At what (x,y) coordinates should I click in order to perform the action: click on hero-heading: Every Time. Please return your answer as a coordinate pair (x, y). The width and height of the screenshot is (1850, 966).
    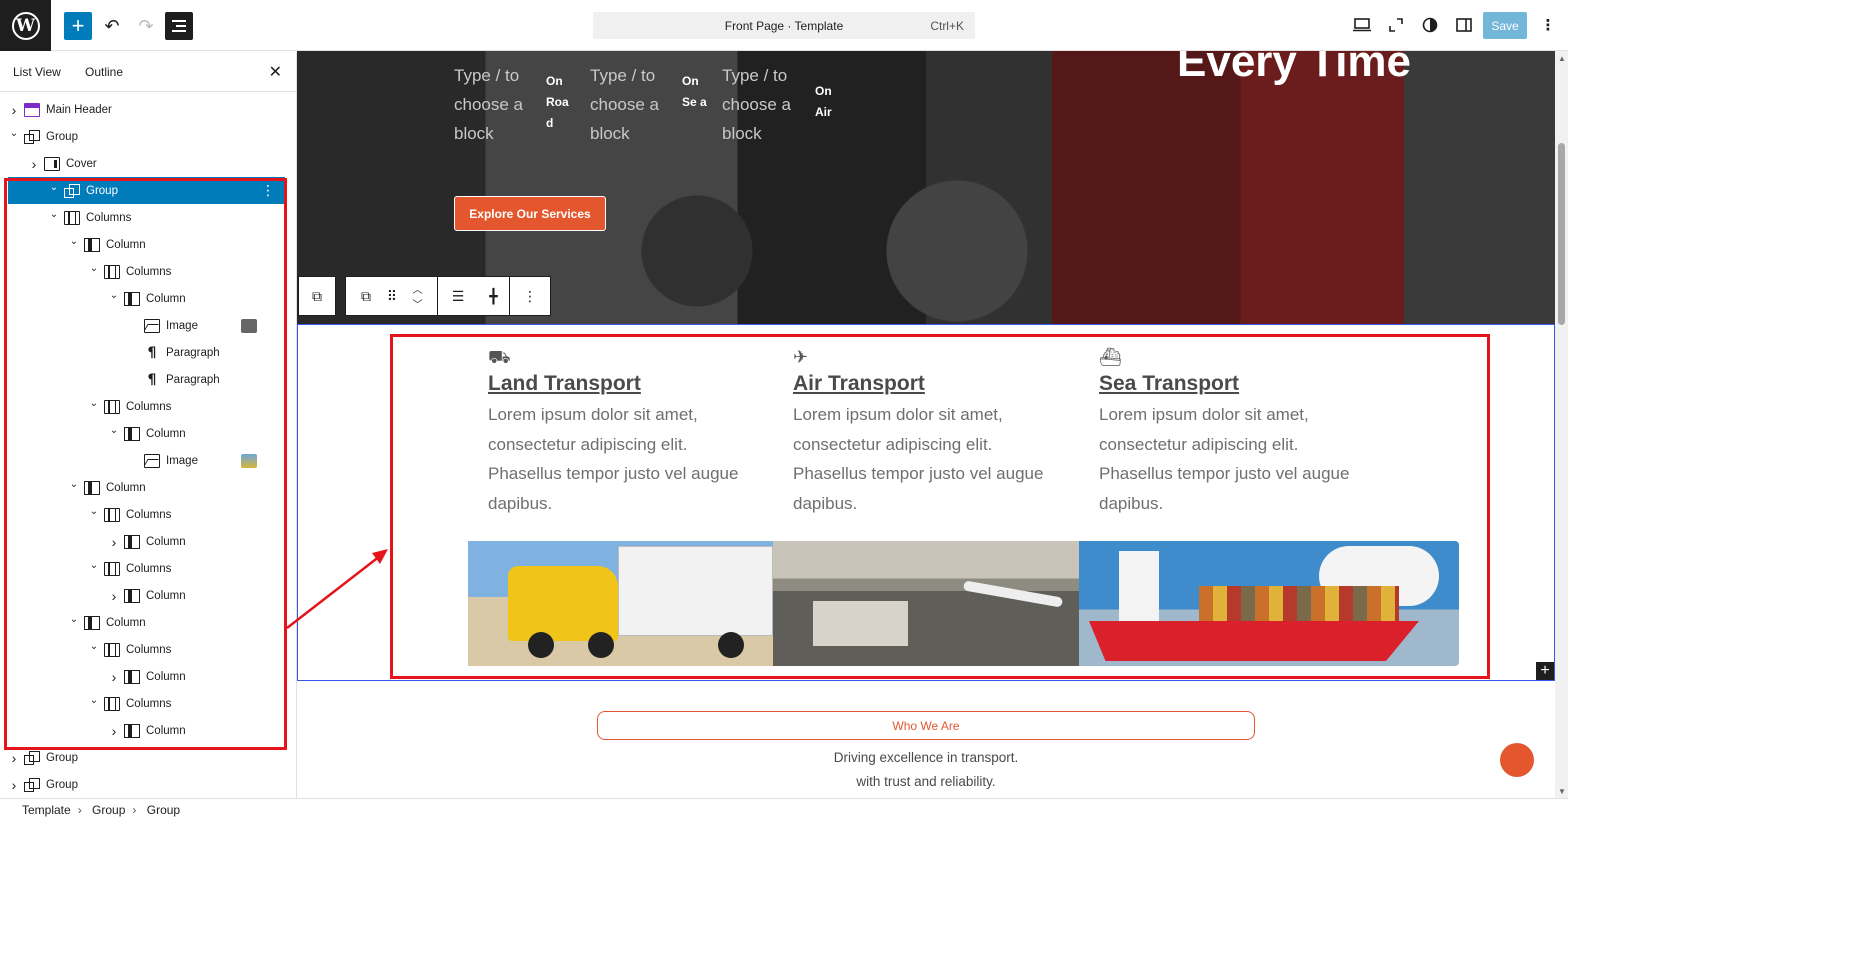
    Looking at the image, I should click on (1294, 68).